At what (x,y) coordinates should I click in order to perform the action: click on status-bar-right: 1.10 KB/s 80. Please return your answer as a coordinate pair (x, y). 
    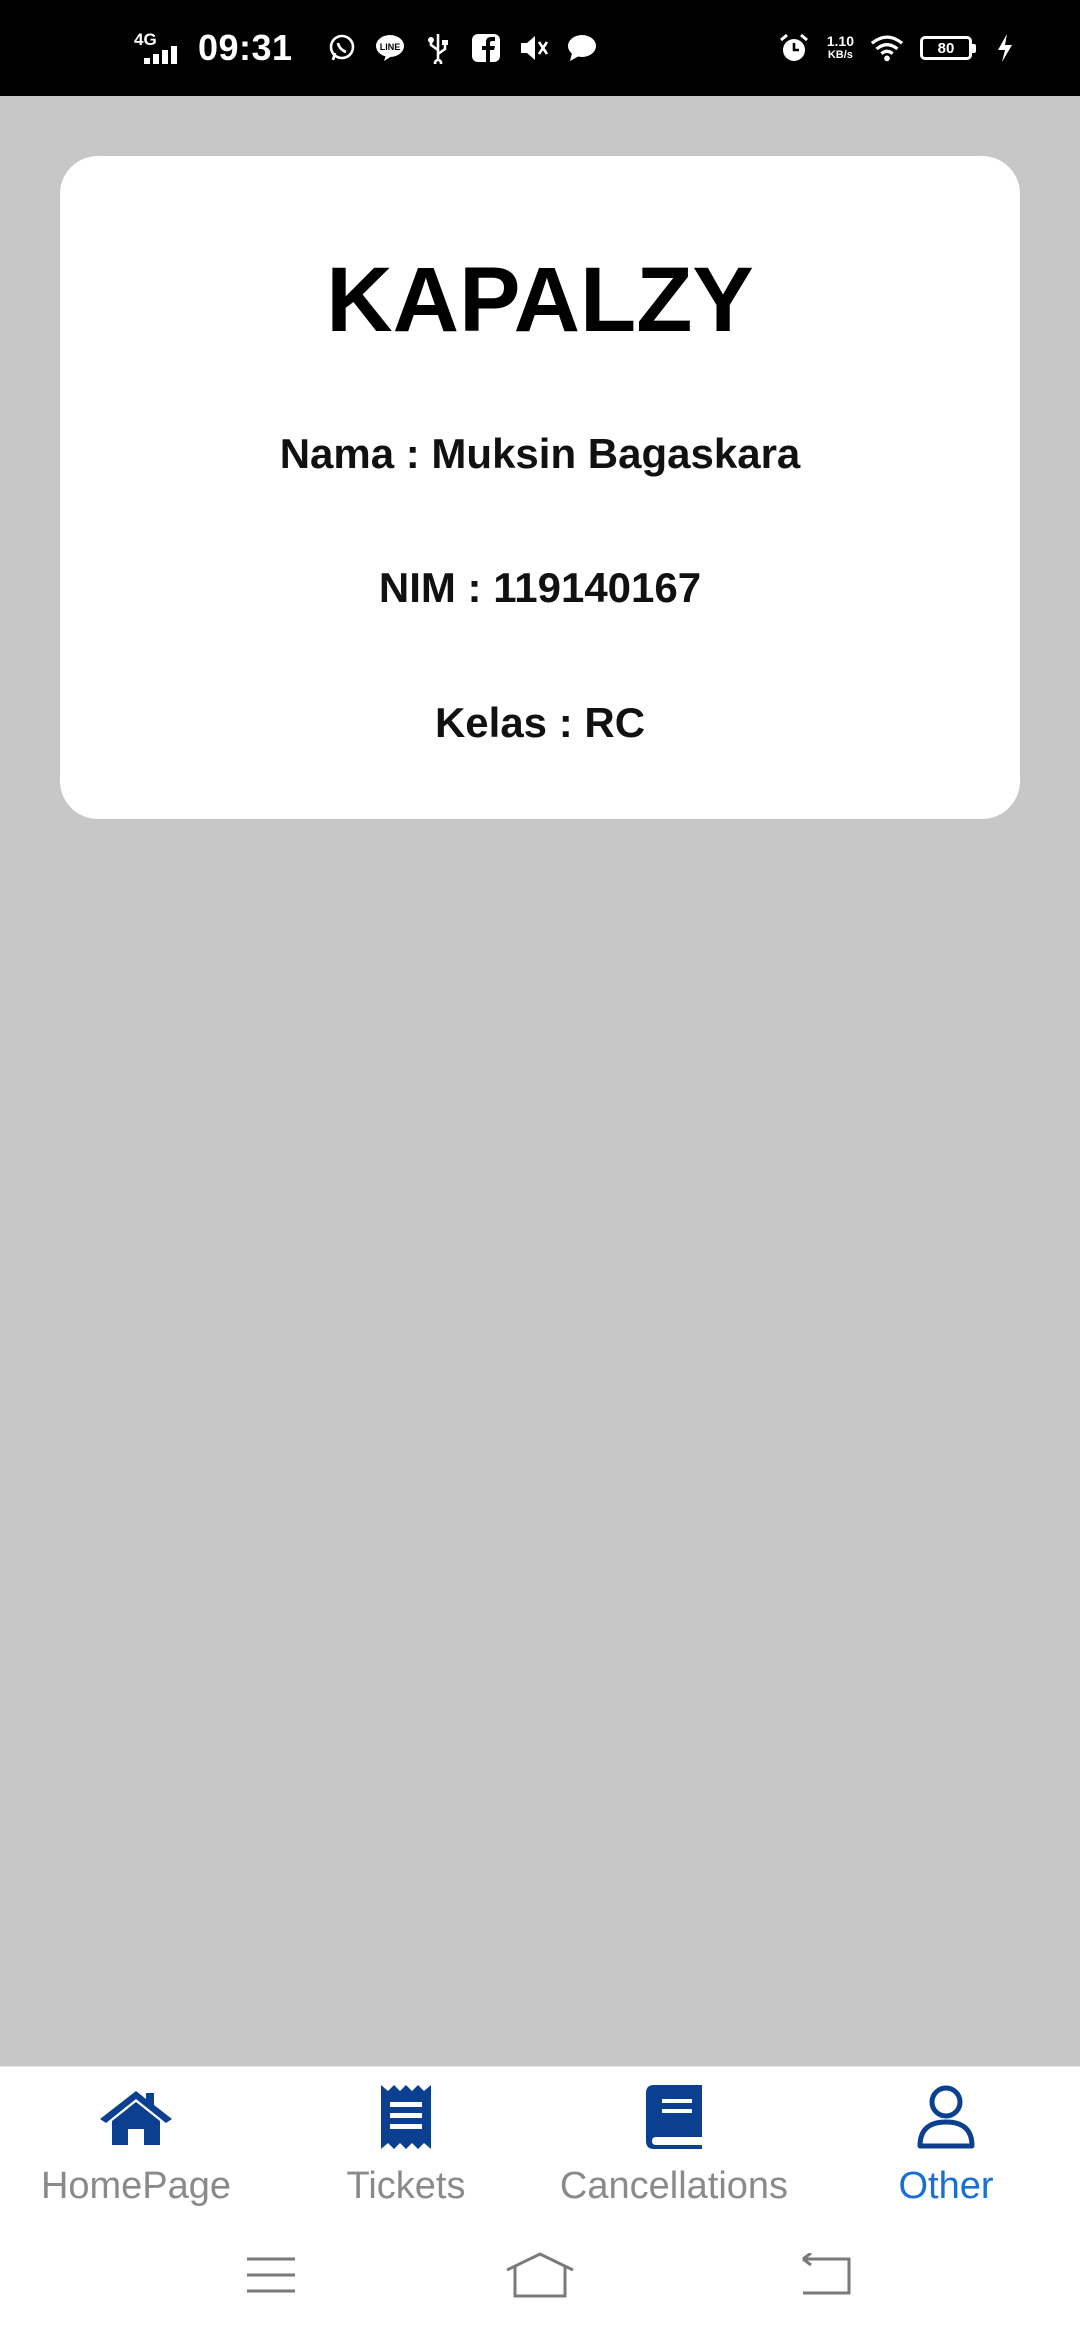
    Looking at the image, I should click on (899, 48).